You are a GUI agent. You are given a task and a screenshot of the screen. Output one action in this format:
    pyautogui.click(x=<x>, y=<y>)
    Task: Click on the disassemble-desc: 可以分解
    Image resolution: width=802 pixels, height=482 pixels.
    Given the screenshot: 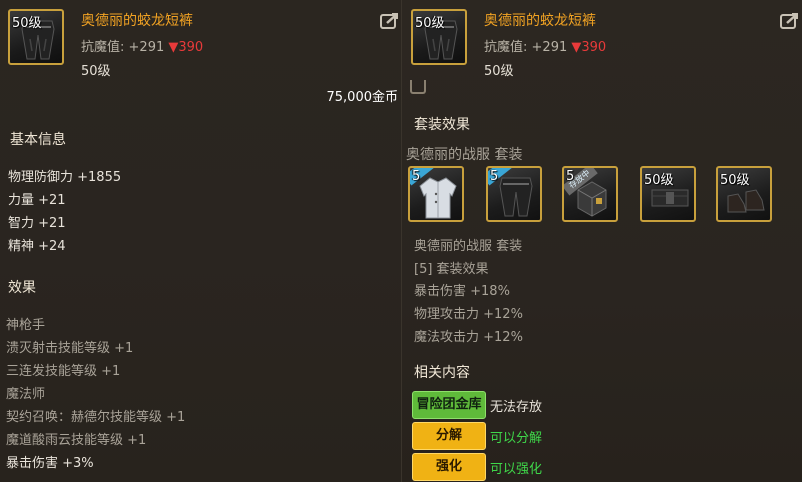 What is the action you would take?
    pyautogui.click(x=516, y=438)
    